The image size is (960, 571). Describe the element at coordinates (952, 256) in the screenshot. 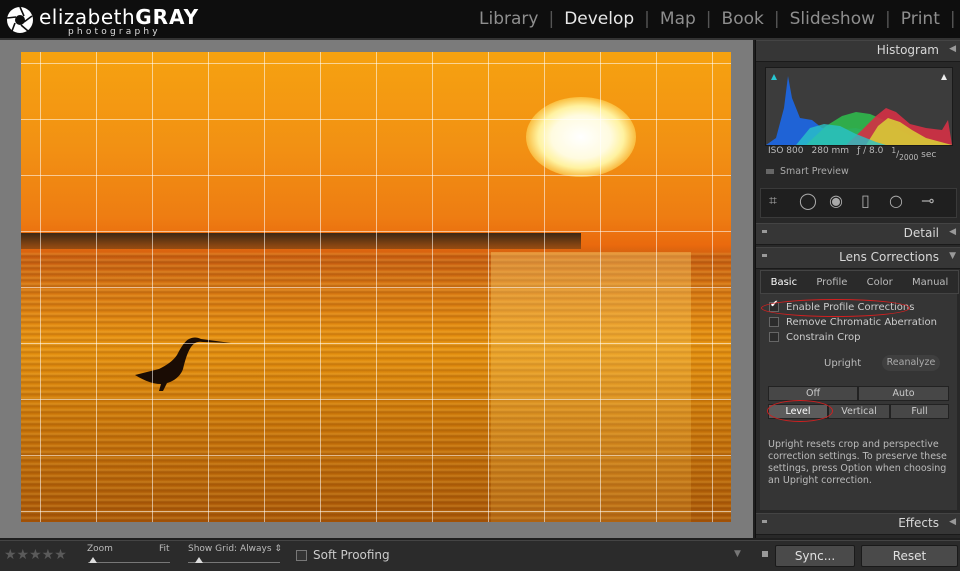

I see `expand-arrow-icon: ▼` at that location.